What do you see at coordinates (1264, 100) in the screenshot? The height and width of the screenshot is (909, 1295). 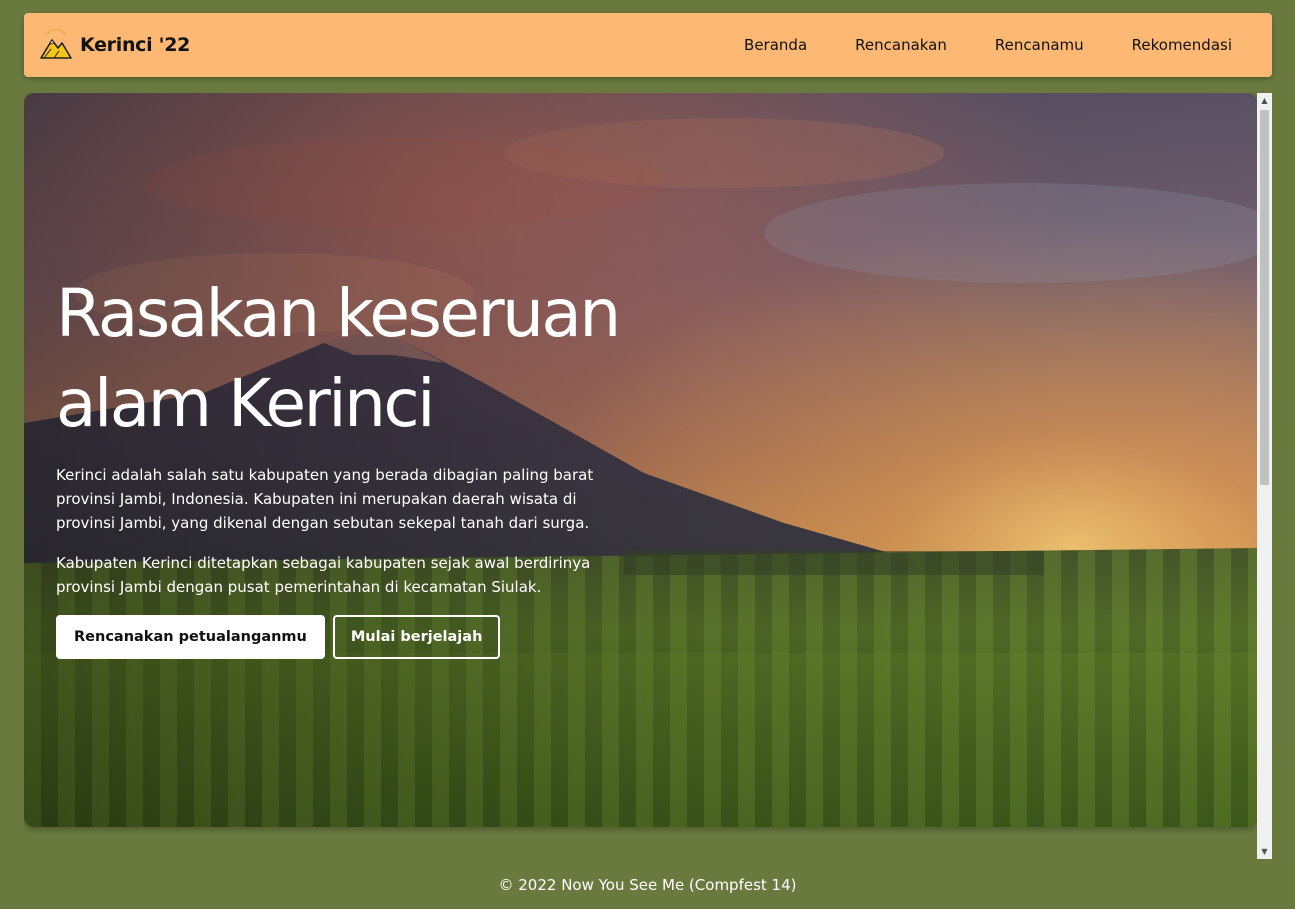 I see `scroll-up-arrow-icon: ▲` at bounding box center [1264, 100].